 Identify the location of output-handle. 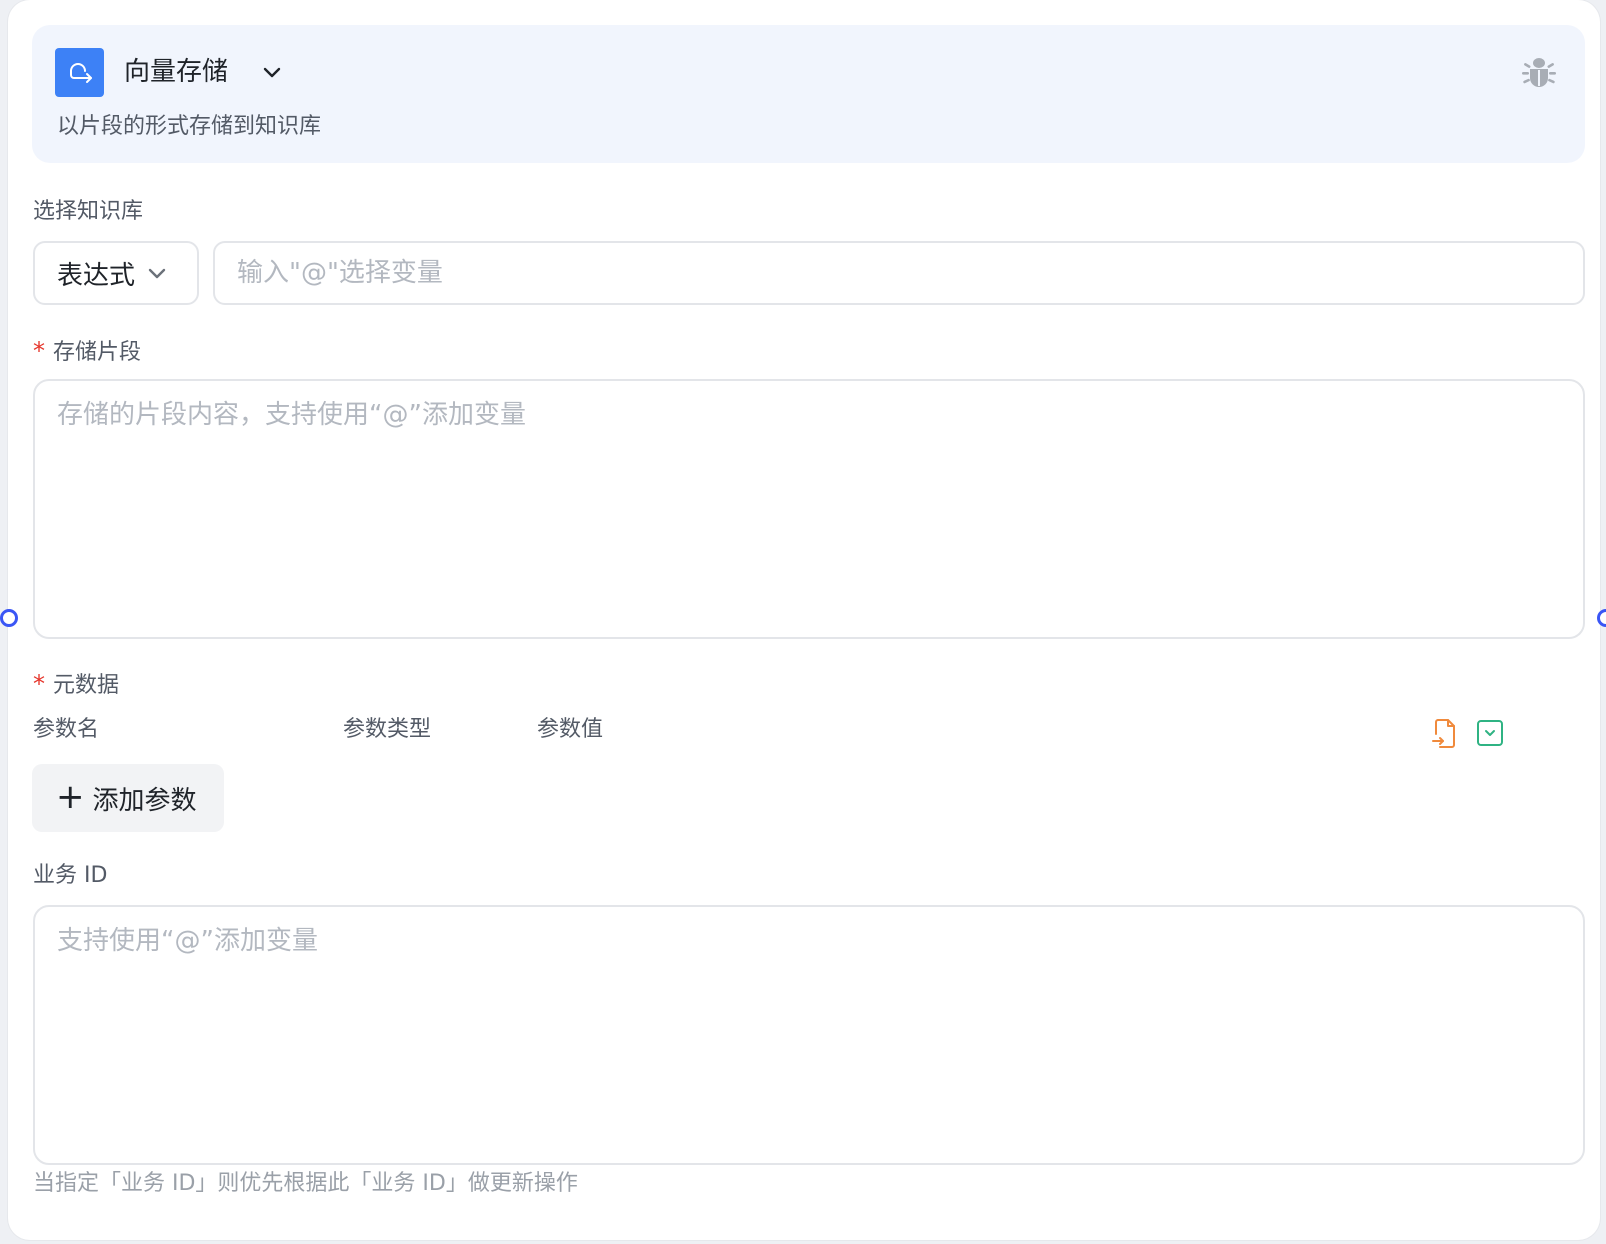
(1601, 618).